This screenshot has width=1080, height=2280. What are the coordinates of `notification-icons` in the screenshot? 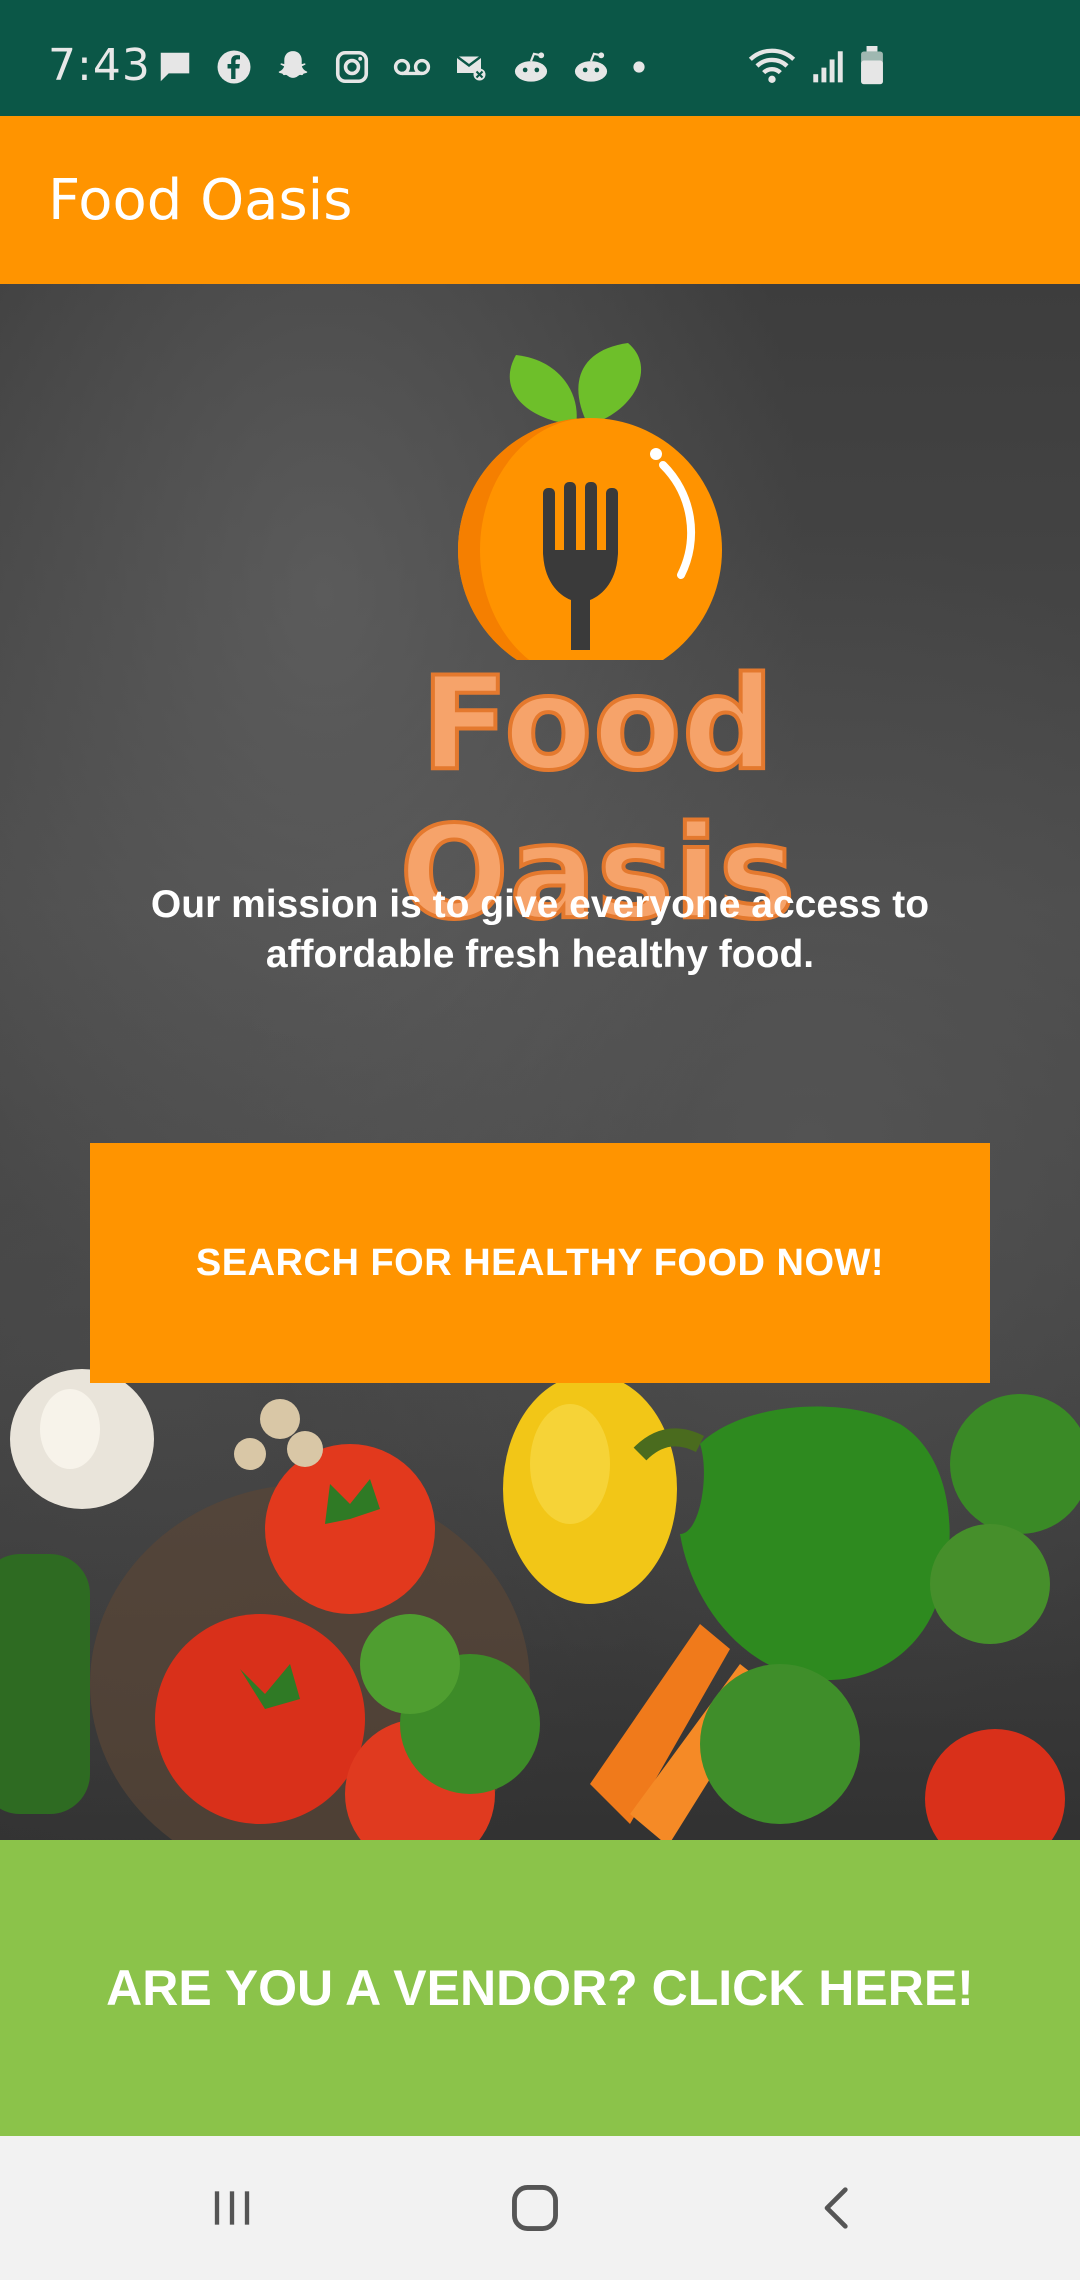 It's located at (401, 67).